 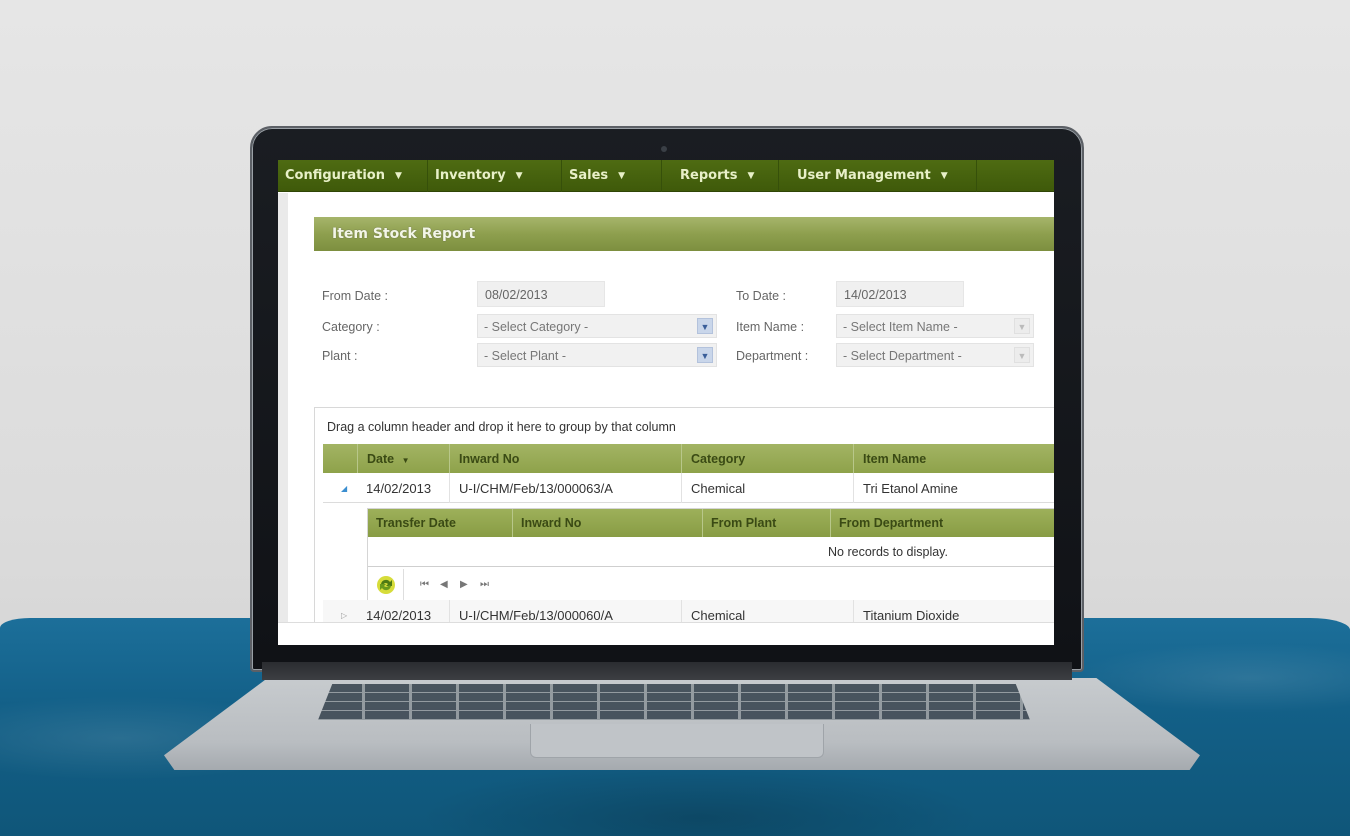 What do you see at coordinates (597, 355) in the screenshot?
I see `plant-select: - Select Plant - ▼` at bounding box center [597, 355].